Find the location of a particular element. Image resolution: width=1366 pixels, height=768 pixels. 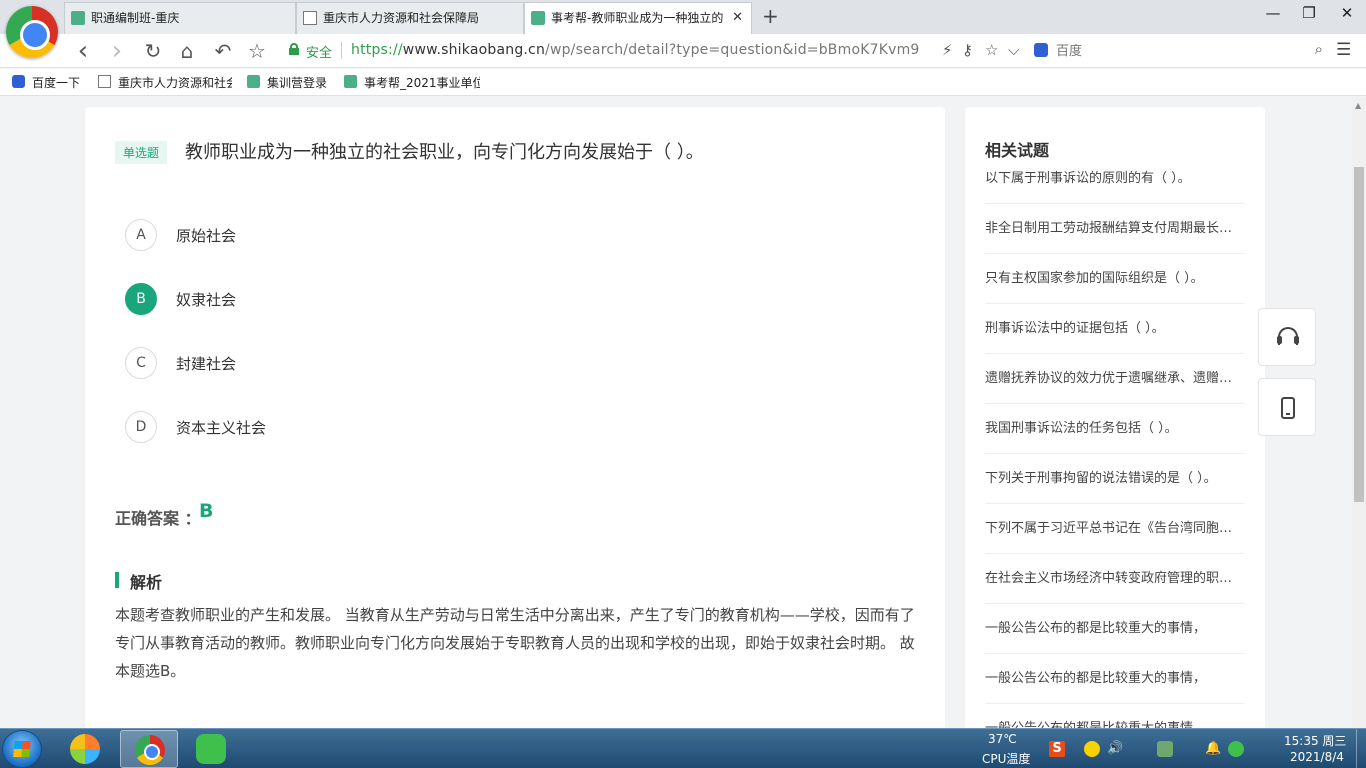

bookmark-shikaobang: 事考帮_2021事业单位 is located at coordinates (411, 82).